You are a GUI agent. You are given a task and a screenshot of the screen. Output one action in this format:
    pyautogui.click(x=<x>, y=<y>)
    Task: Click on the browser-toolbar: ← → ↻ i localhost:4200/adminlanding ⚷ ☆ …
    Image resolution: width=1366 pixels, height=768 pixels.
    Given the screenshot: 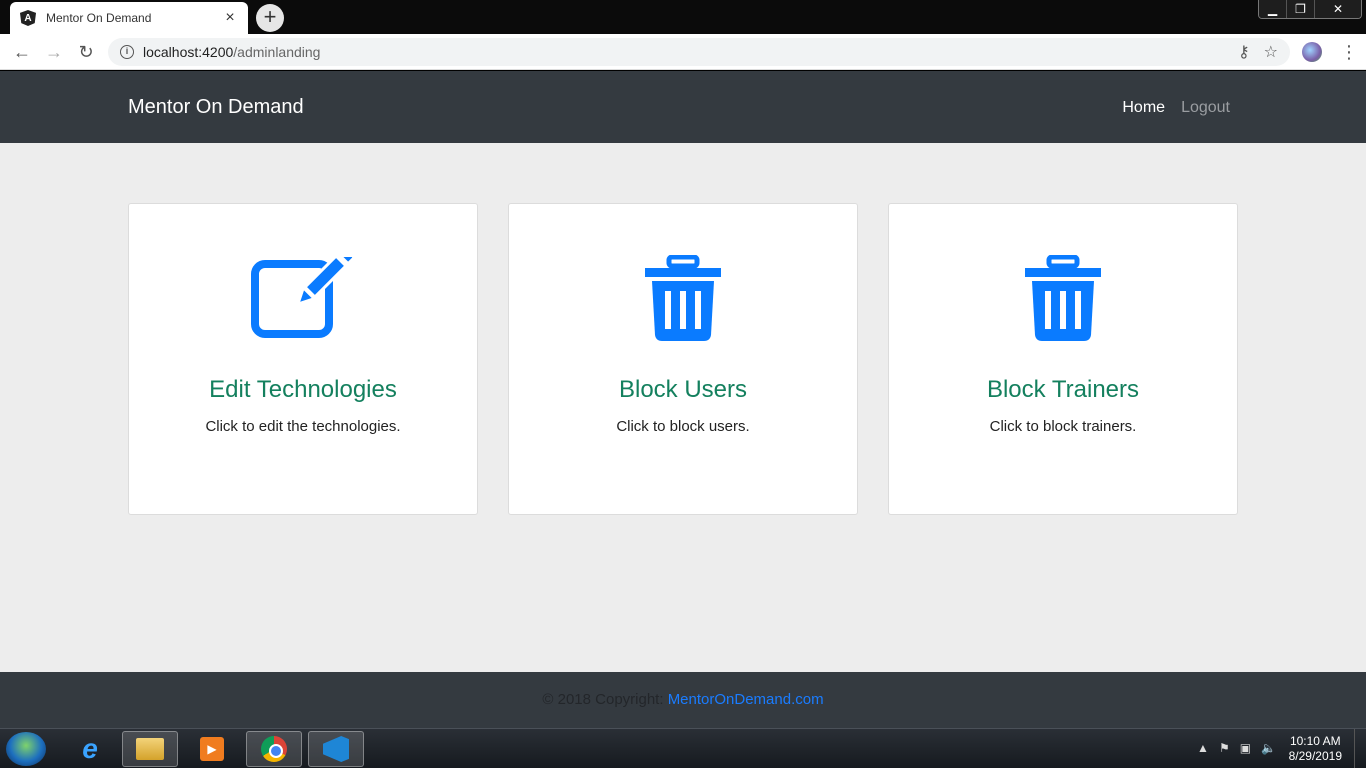 What is the action you would take?
    pyautogui.click(x=683, y=52)
    